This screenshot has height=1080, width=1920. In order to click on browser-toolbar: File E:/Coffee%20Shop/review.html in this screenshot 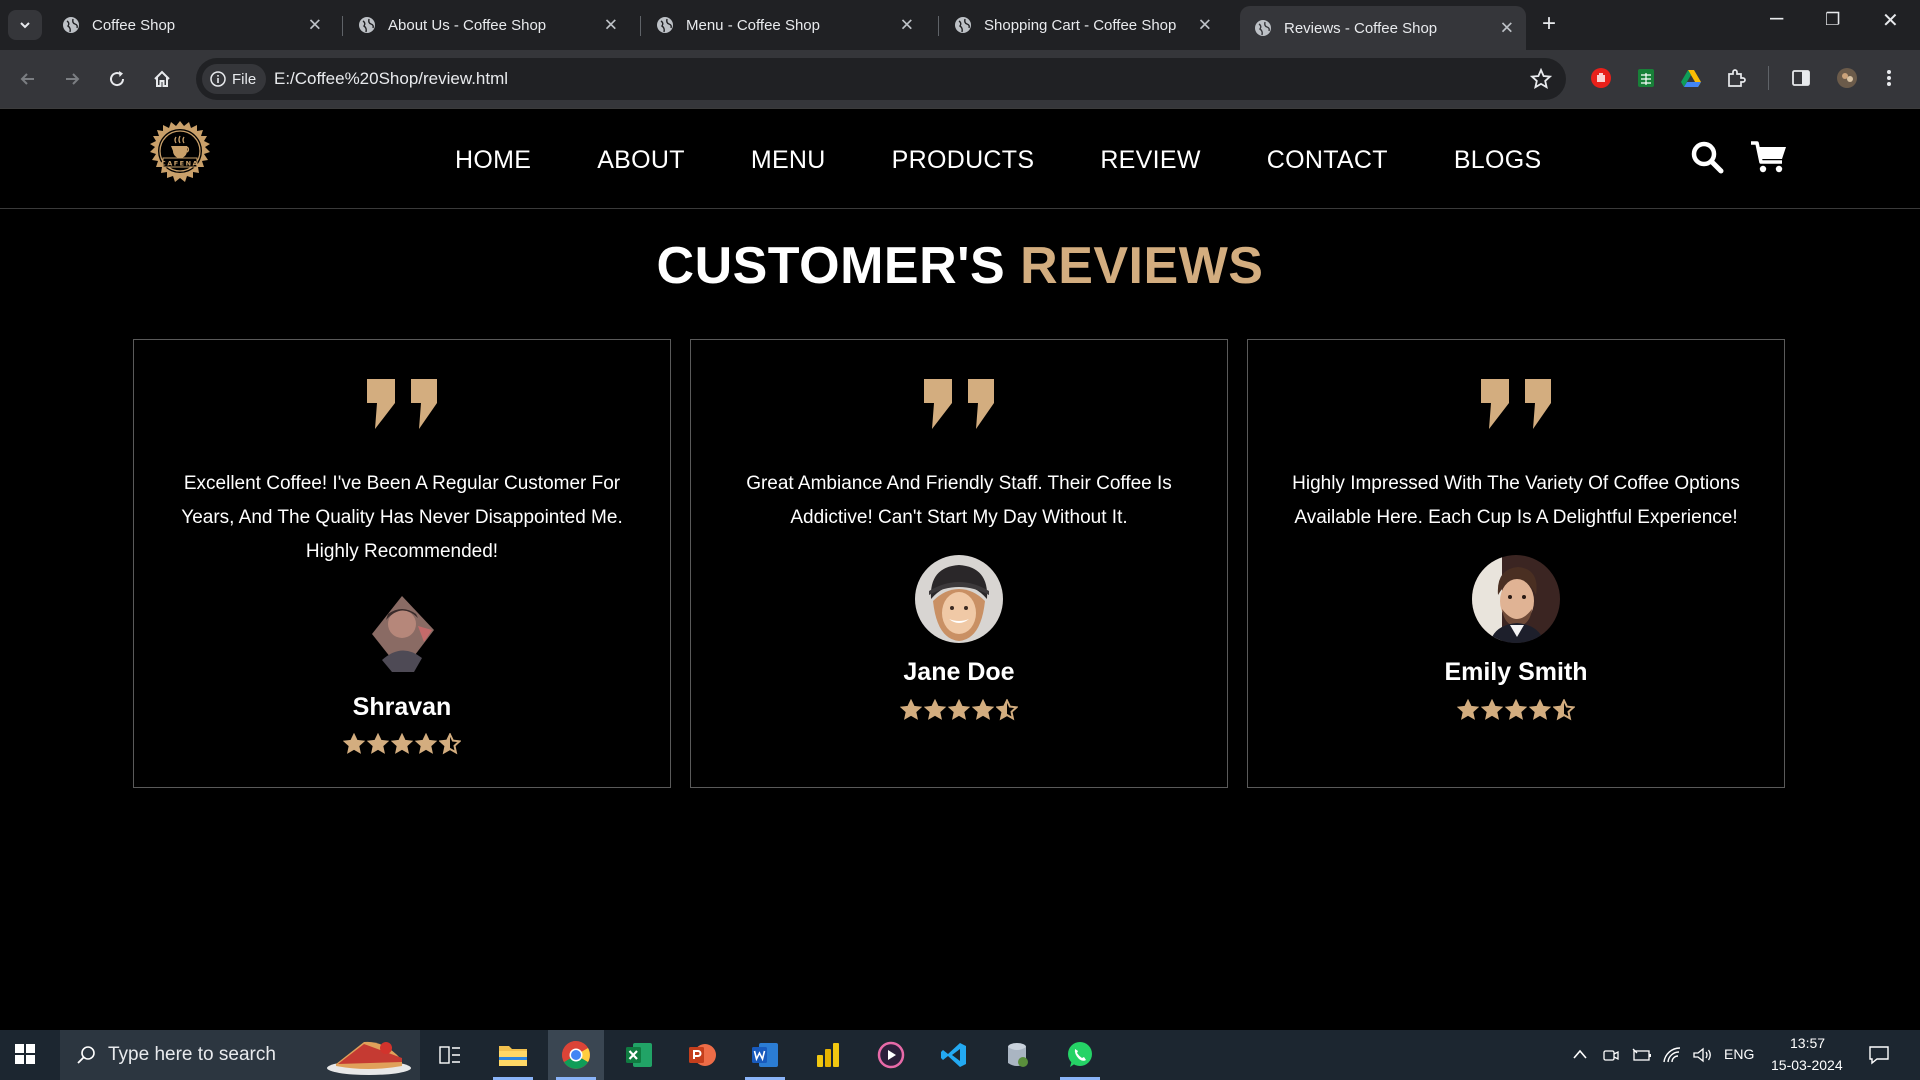, I will do `click(960, 79)`.